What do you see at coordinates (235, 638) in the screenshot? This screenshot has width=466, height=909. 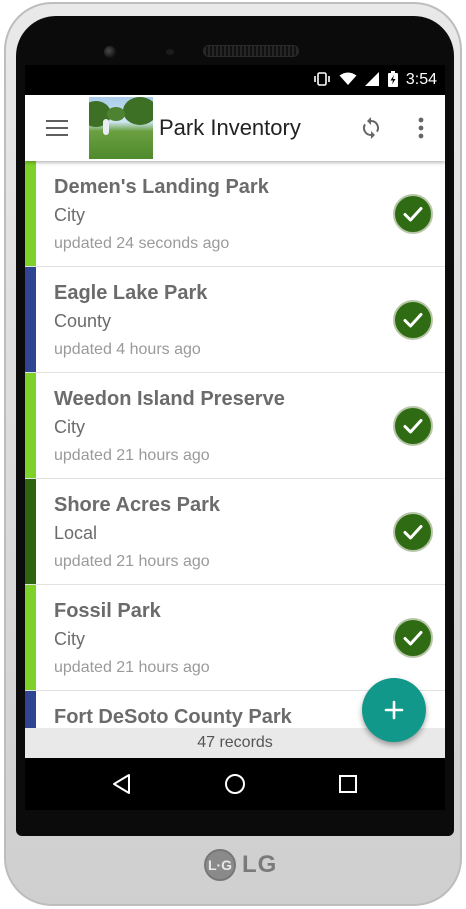 I see `list-item: Fossil Park City updated 21 hours ago` at bounding box center [235, 638].